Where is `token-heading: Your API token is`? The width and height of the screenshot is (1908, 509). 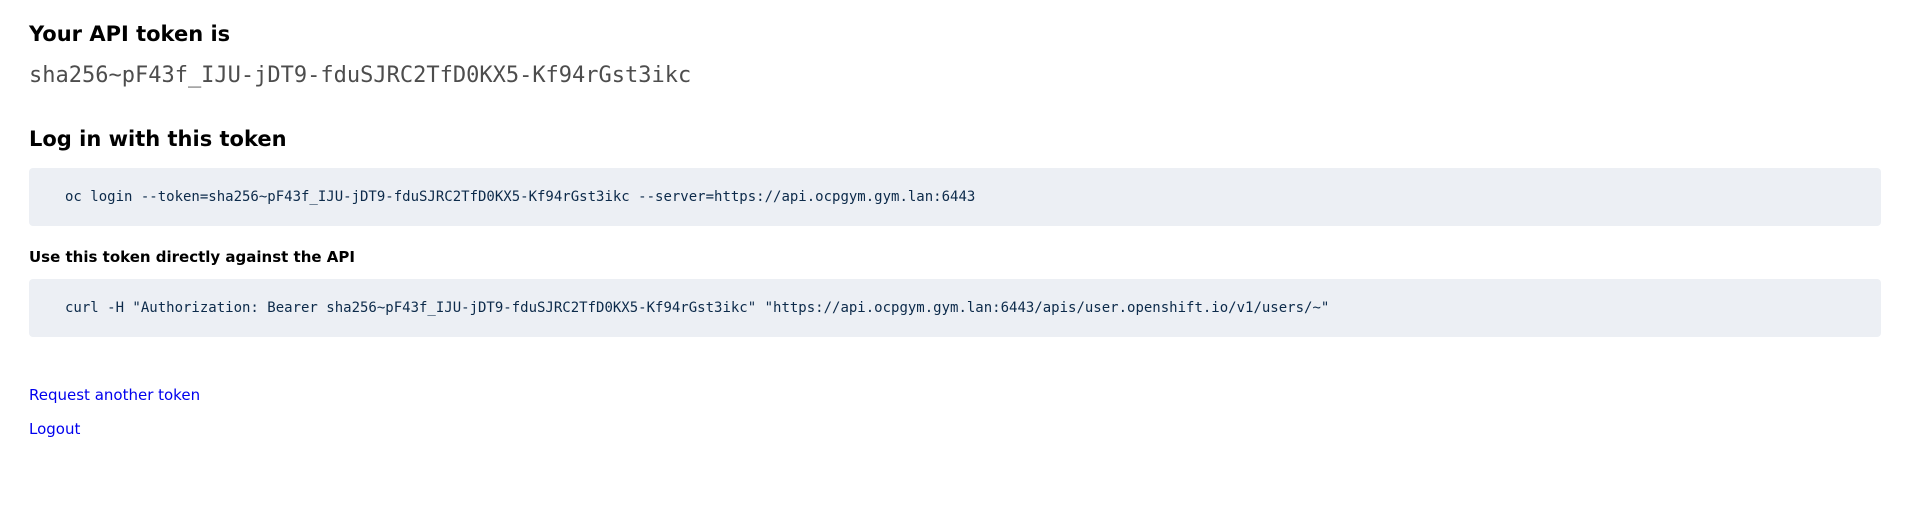 token-heading: Your API token is is located at coordinates (130, 34).